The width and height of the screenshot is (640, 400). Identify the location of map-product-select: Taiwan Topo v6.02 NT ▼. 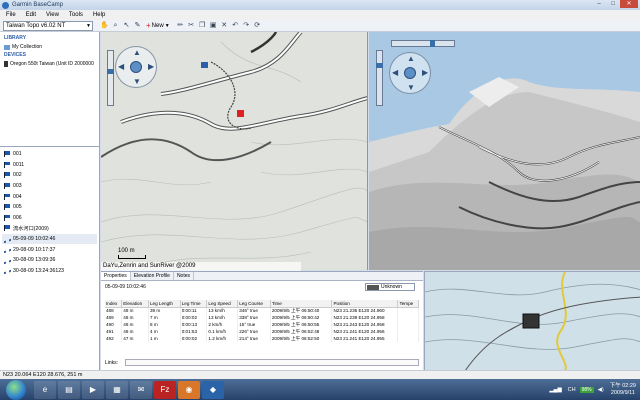
(48, 26).